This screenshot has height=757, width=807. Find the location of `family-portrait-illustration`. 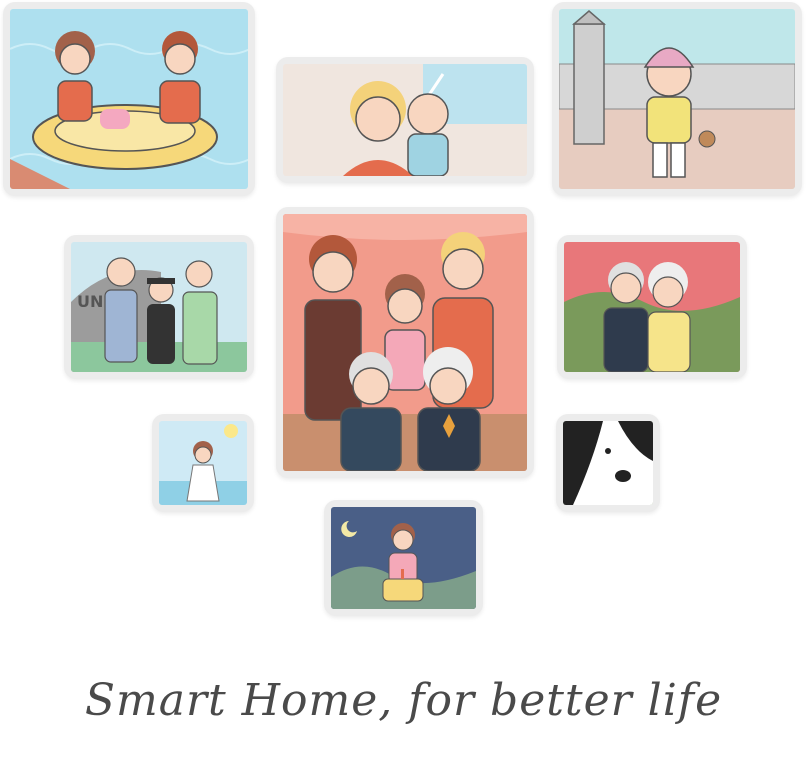

family-portrait-illustration is located at coordinates (405, 342).